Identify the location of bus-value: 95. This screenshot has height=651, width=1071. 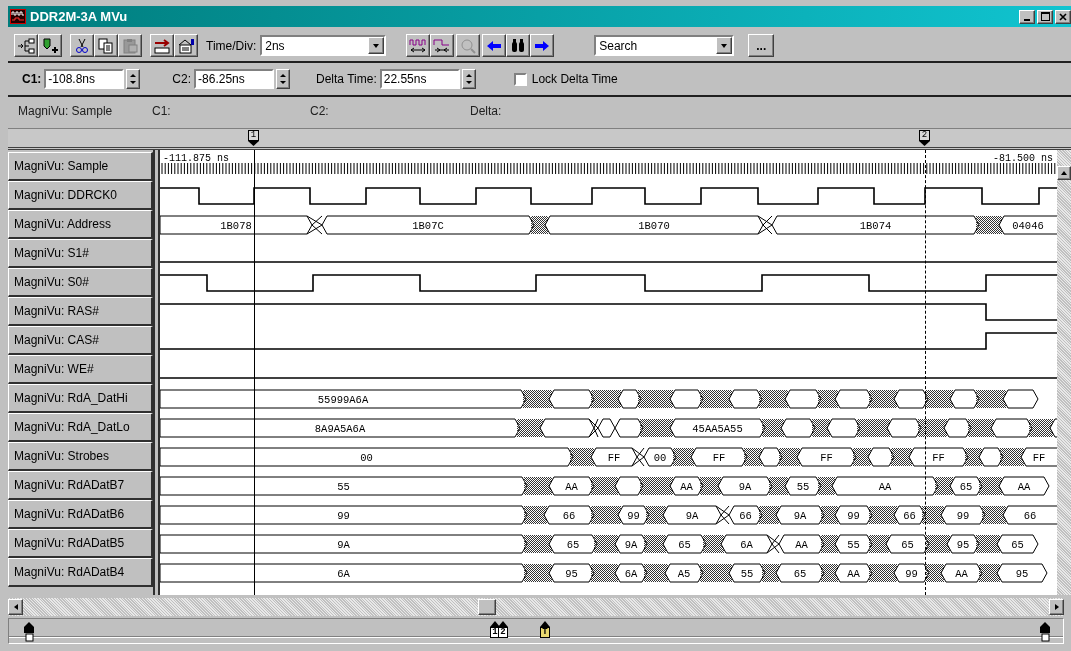
(571, 574).